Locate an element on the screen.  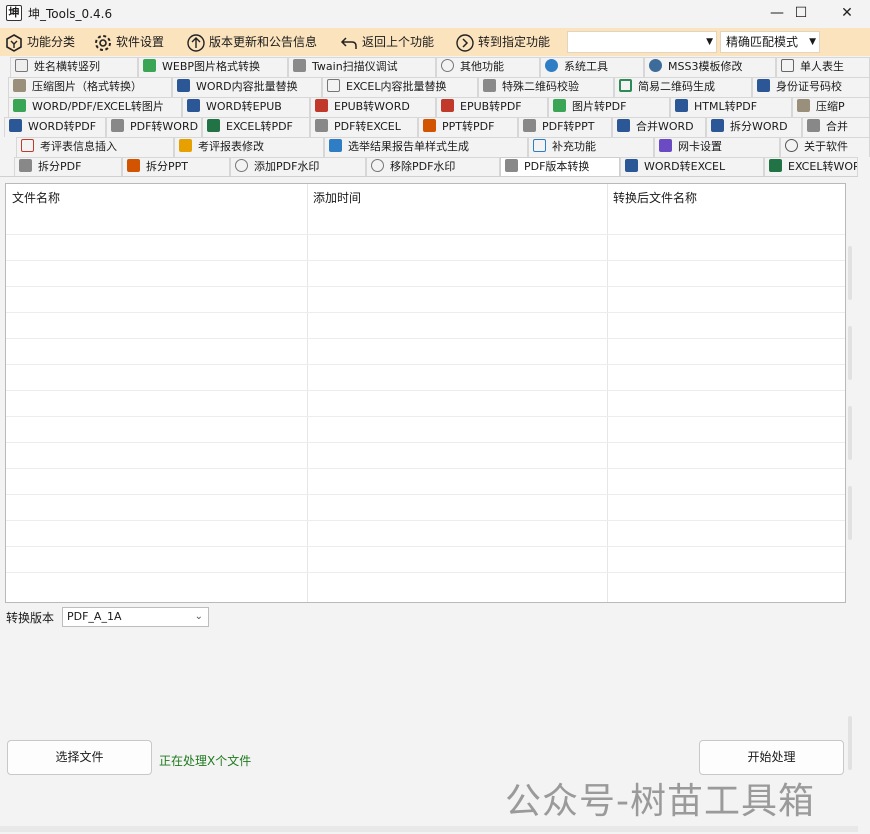
vertical-scrollbar is located at coordinates (859, 505).